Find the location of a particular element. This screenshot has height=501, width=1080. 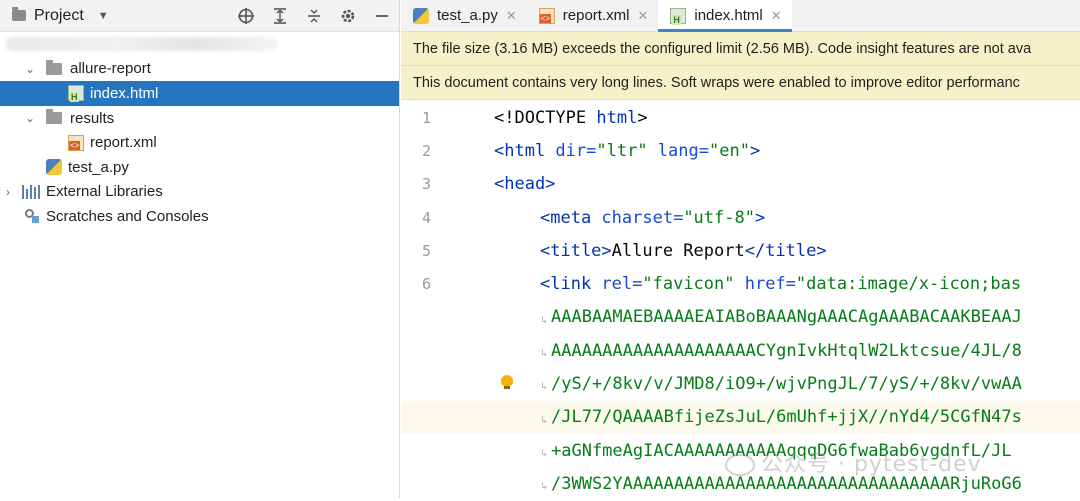

code-line: 1 <!DOCTYPE html> is located at coordinates (740, 117).